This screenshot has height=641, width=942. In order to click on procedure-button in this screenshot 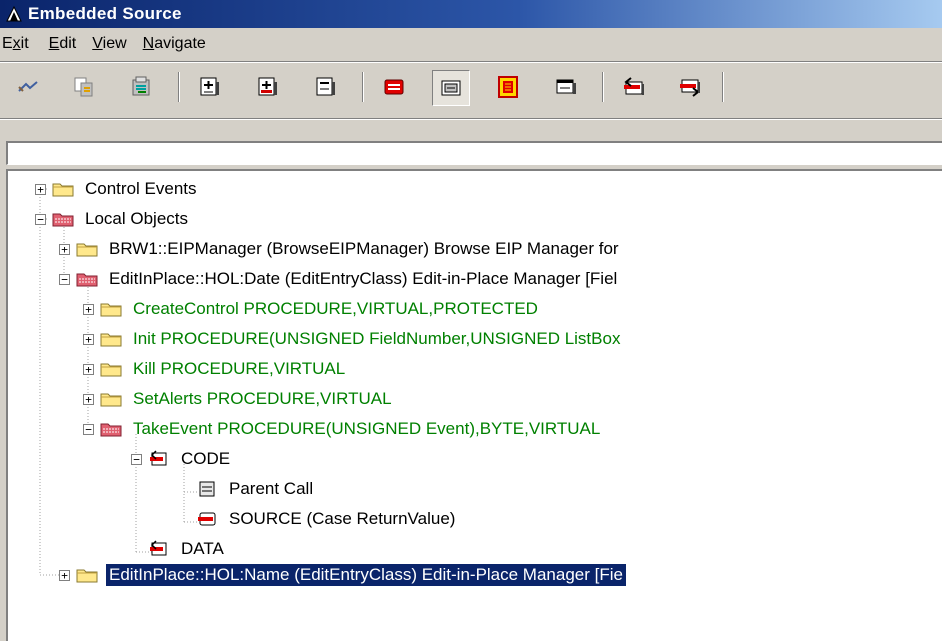, I will do `click(508, 87)`.